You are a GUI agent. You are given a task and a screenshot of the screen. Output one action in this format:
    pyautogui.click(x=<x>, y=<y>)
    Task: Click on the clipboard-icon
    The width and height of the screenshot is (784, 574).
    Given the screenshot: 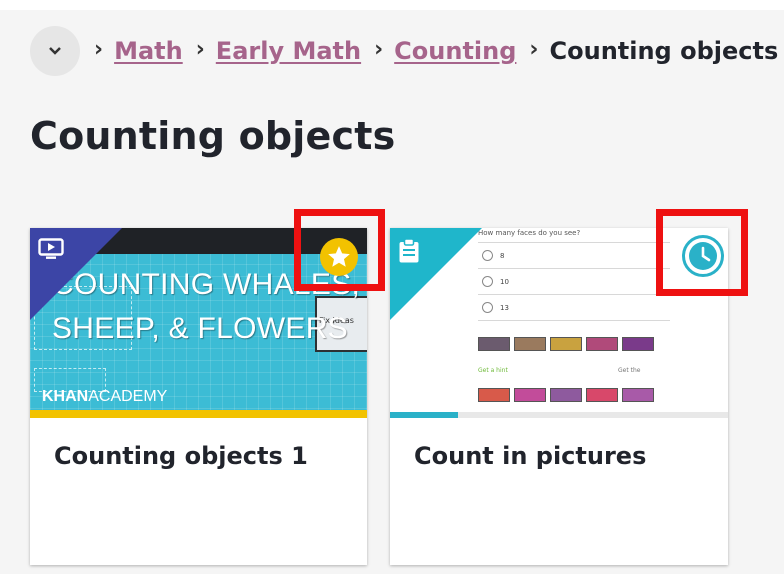 What is the action you would take?
    pyautogui.click(x=409, y=250)
    